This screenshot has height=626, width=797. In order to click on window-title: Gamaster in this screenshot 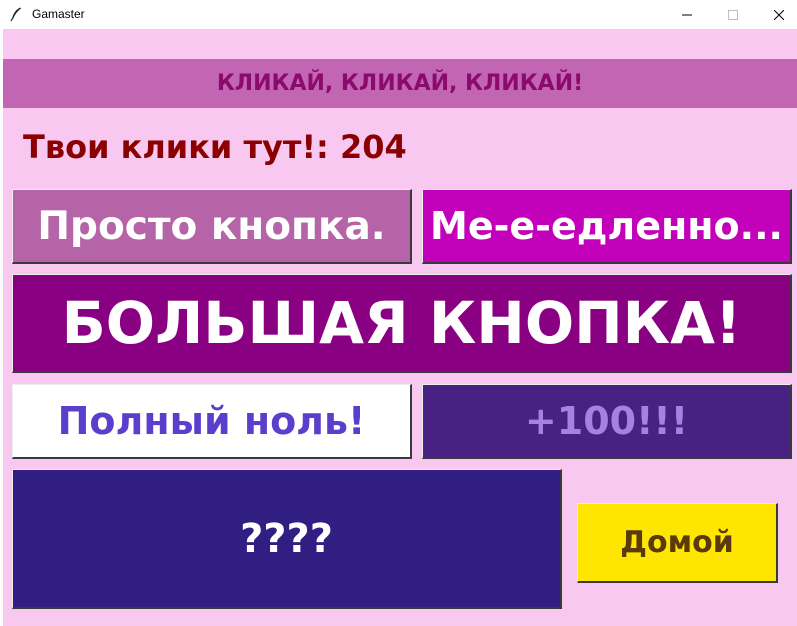, I will do `click(58, 14)`.